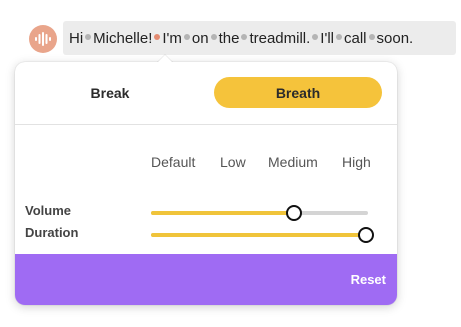  Describe the element at coordinates (52, 232) in the screenshot. I see `duration-label: Duration` at that location.